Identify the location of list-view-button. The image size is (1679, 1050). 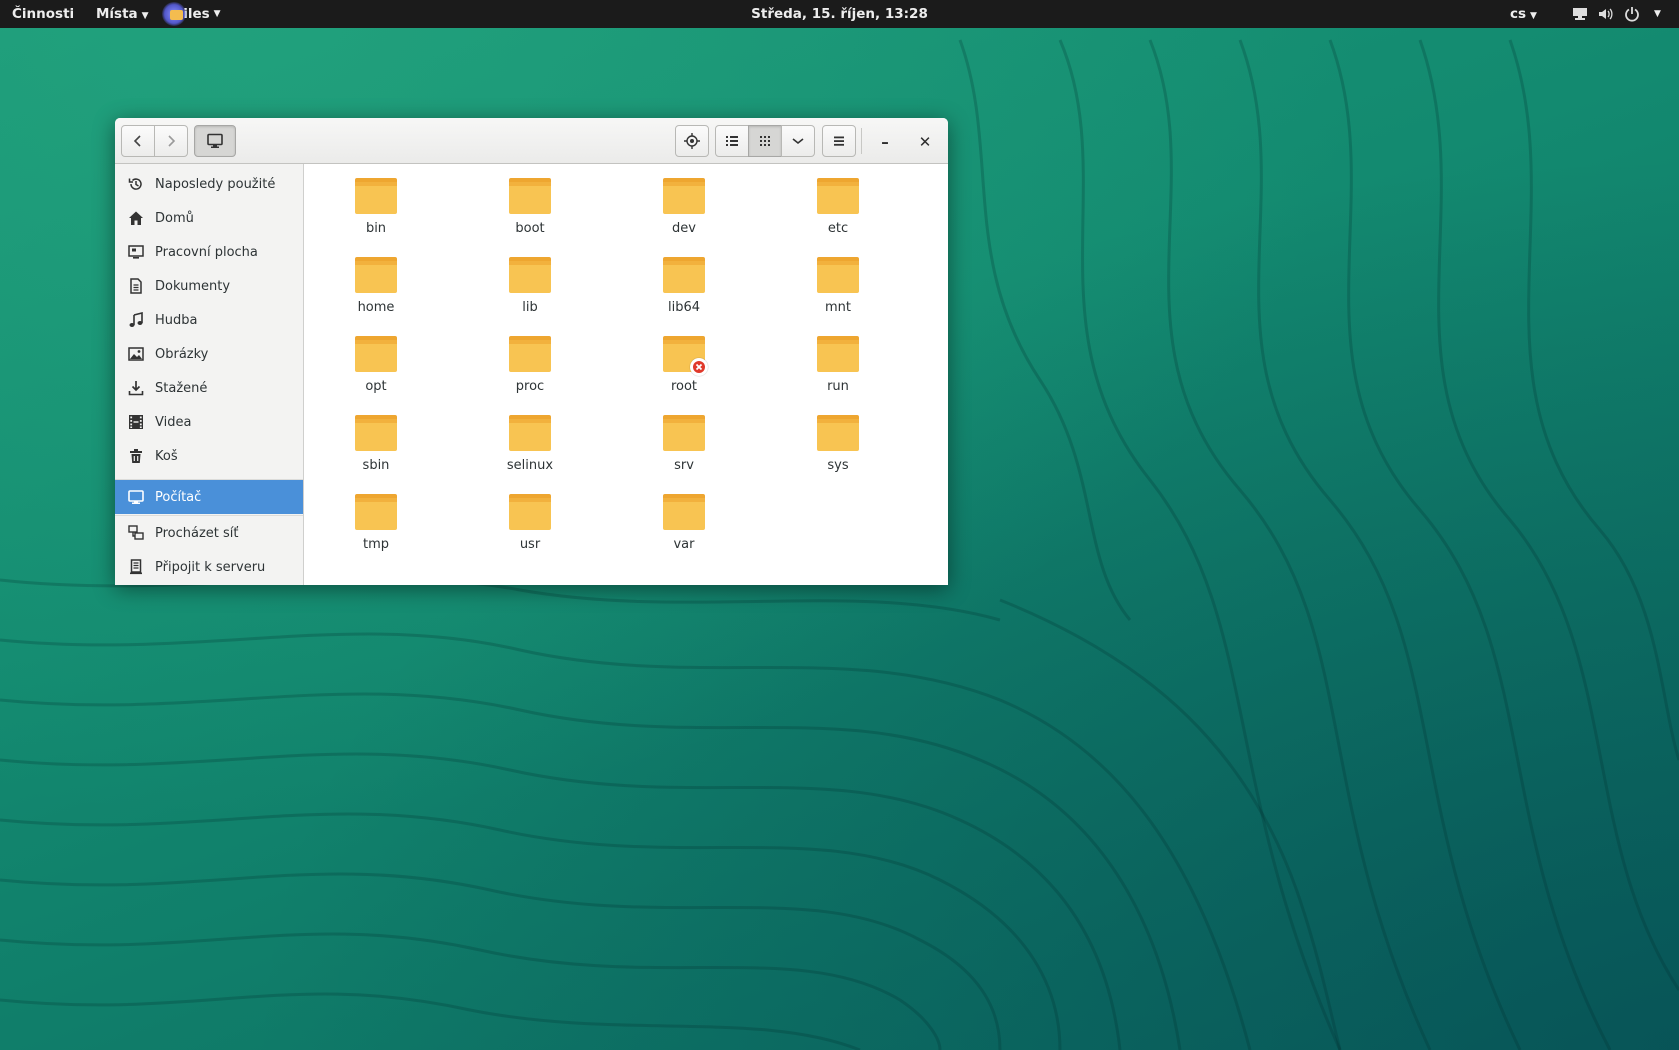
(732, 141).